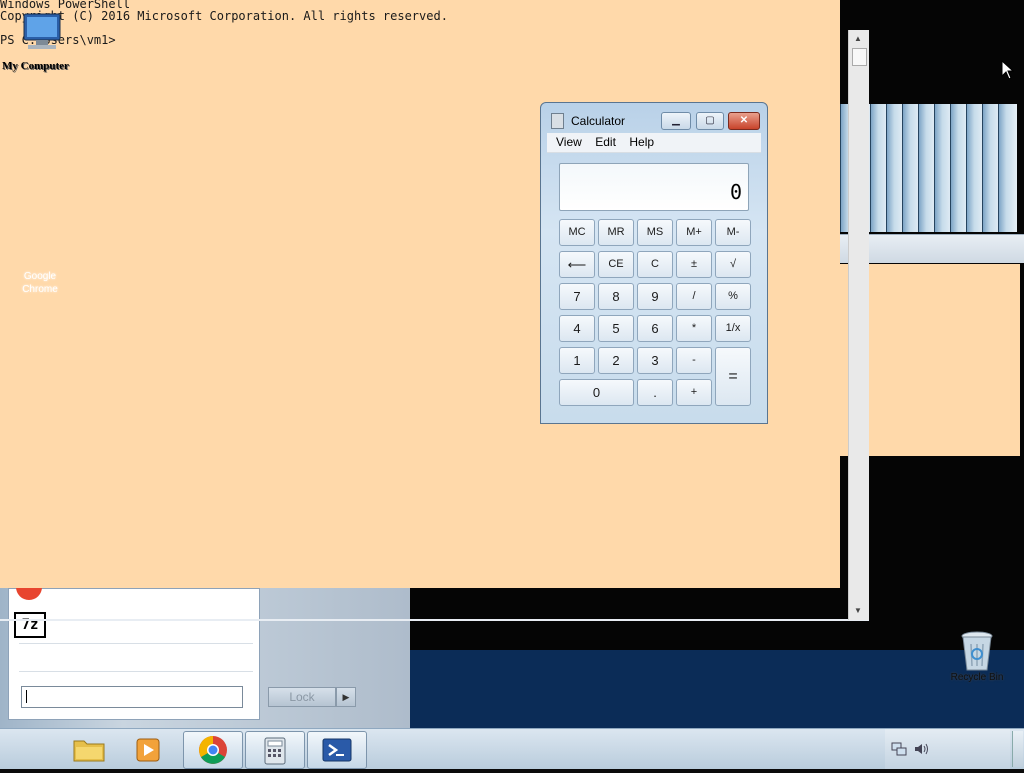 This screenshot has height=773, width=1024. Describe the element at coordinates (733, 264) in the screenshot. I see `sqrt-button: √` at that location.